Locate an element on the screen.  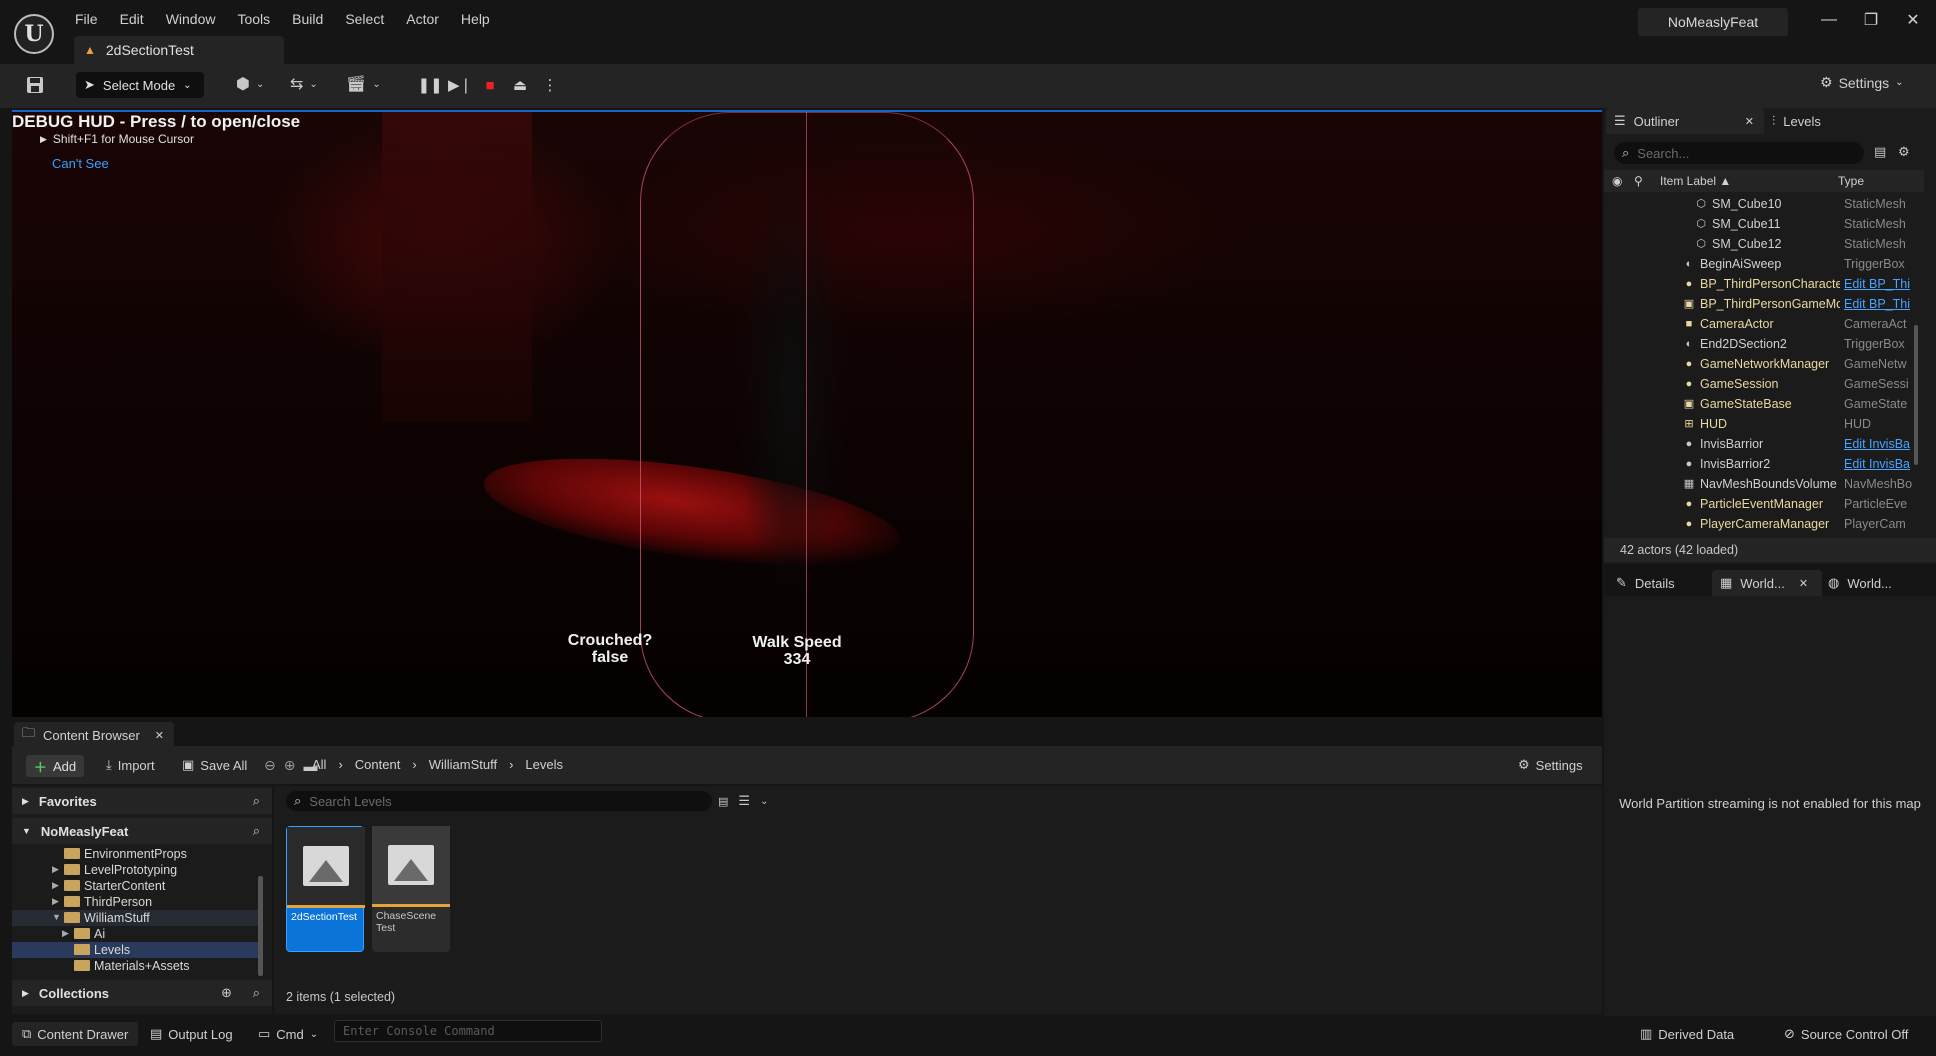
column-item-label: Item Label ▲ is located at coordinates (1695, 181).